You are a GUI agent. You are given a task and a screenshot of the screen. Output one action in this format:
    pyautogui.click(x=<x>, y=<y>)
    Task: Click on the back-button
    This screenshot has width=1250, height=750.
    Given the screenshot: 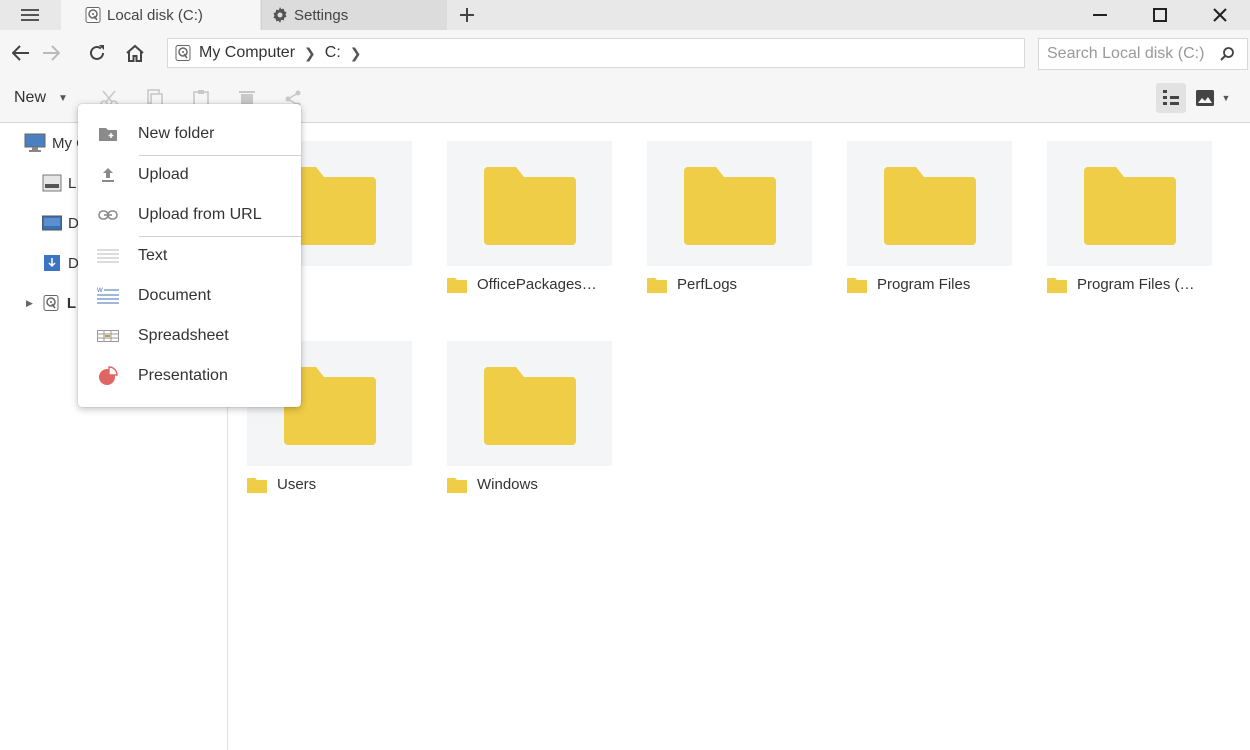 What is the action you would take?
    pyautogui.click(x=21, y=53)
    